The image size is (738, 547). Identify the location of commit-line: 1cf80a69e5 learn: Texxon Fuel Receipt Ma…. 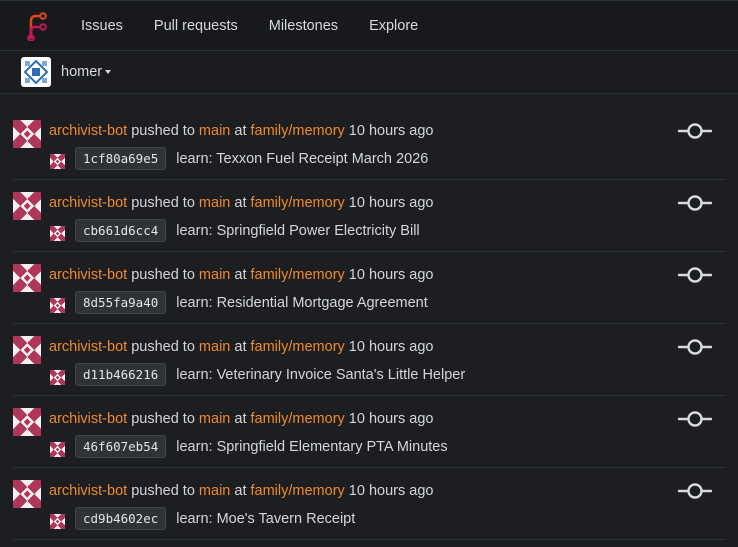
(251, 158).